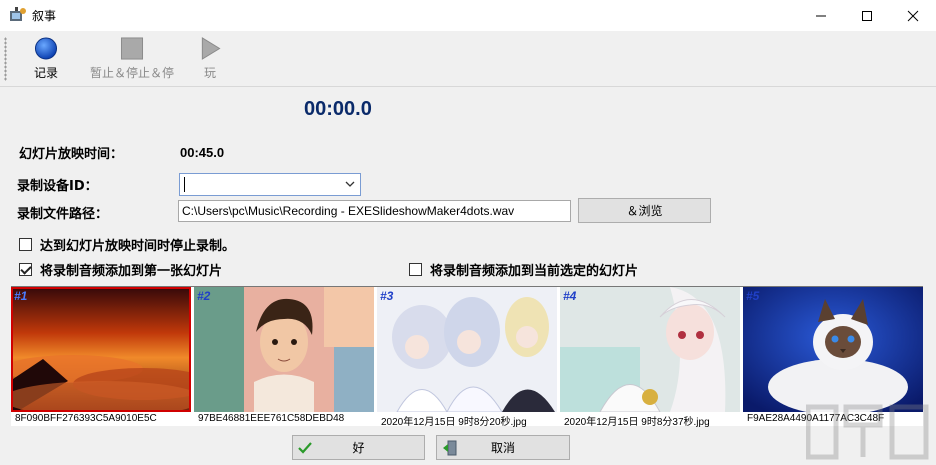 The width and height of the screenshot is (936, 465). What do you see at coordinates (867, 432) in the screenshot?
I see `watermark-logo` at bounding box center [867, 432].